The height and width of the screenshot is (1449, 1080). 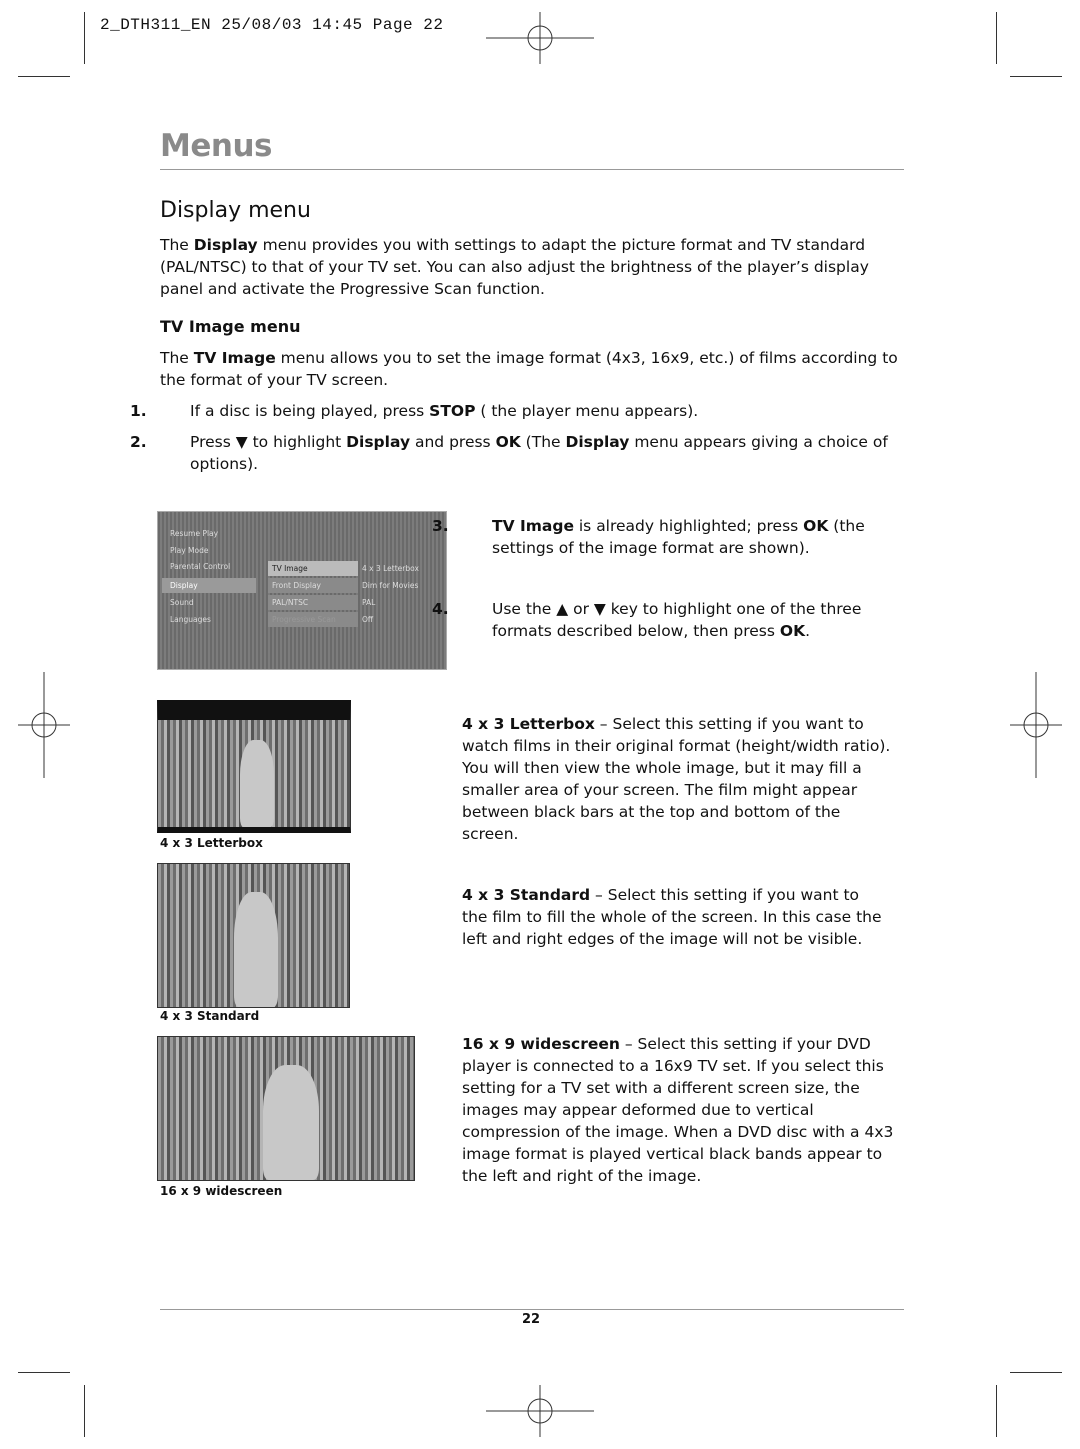 What do you see at coordinates (230, 326) in the screenshot?
I see `tv-image-heading: TV Image menu` at bounding box center [230, 326].